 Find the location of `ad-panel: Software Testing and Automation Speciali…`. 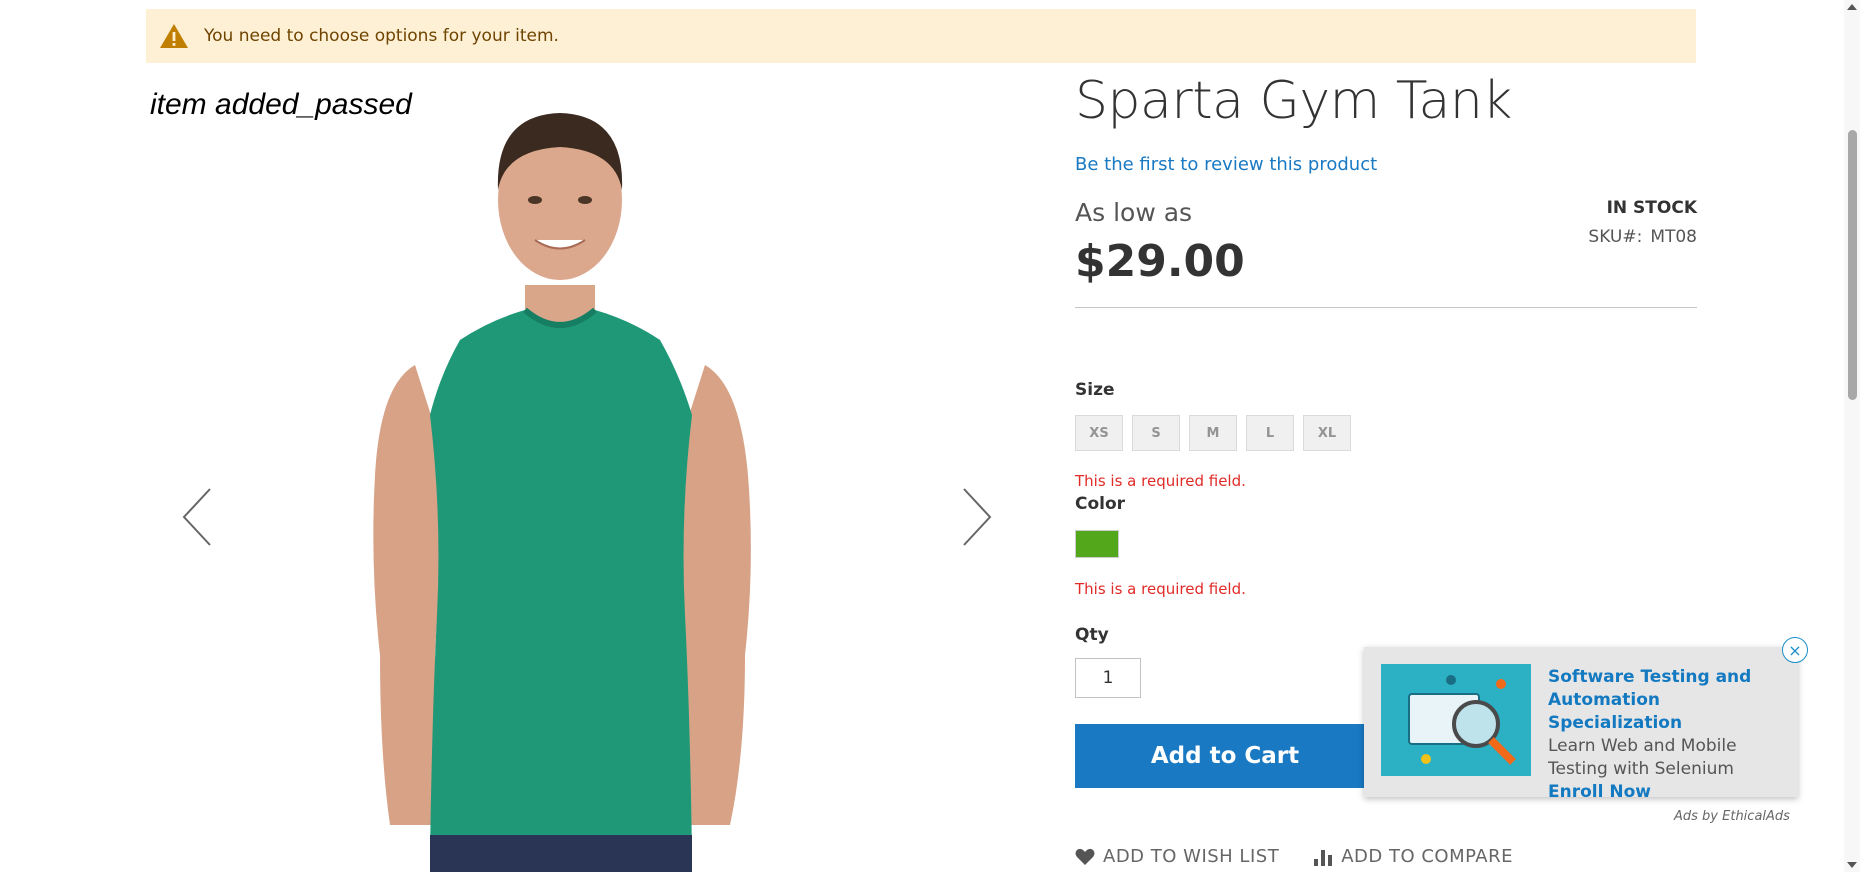

ad-panel: Software Testing and Automation Speciali… is located at coordinates (1586, 719).